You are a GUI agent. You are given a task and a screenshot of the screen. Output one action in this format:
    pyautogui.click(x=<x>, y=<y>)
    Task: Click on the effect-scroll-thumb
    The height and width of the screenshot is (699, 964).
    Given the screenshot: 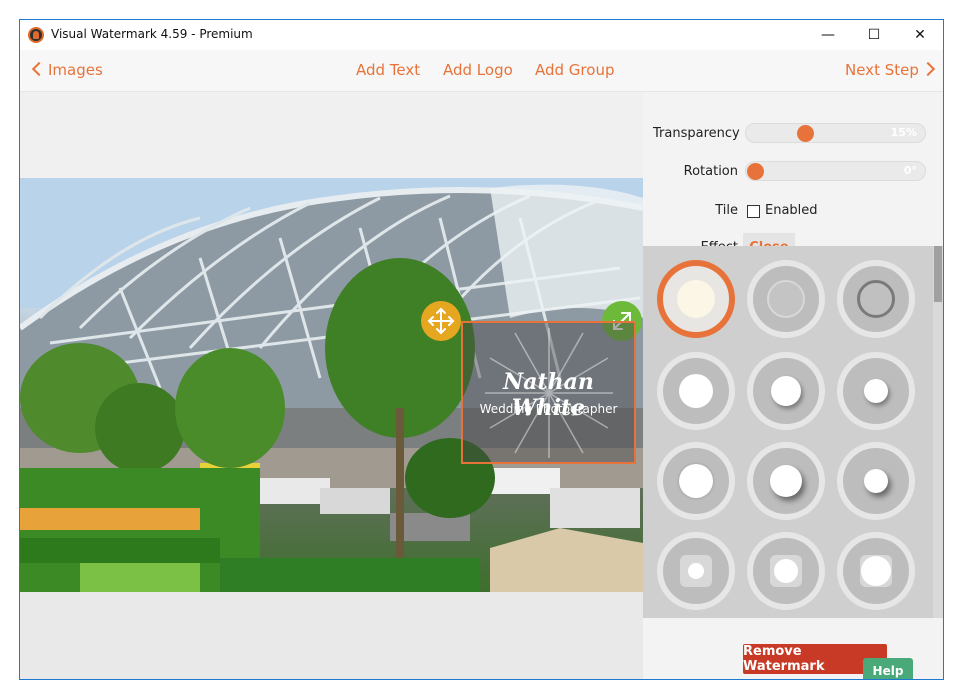 What is the action you would take?
    pyautogui.click(x=938, y=274)
    